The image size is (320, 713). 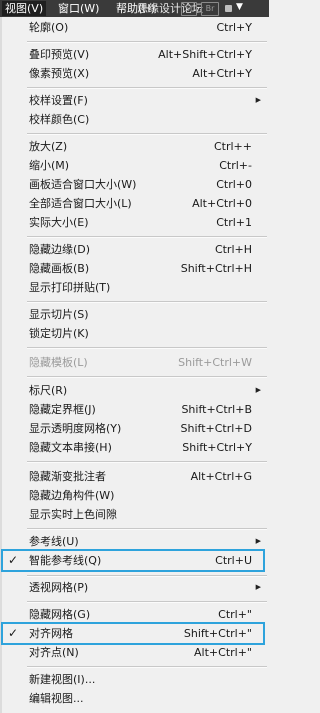 I want to click on menu-item-shortcut: Ctrl+Y, so click(x=234, y=27).